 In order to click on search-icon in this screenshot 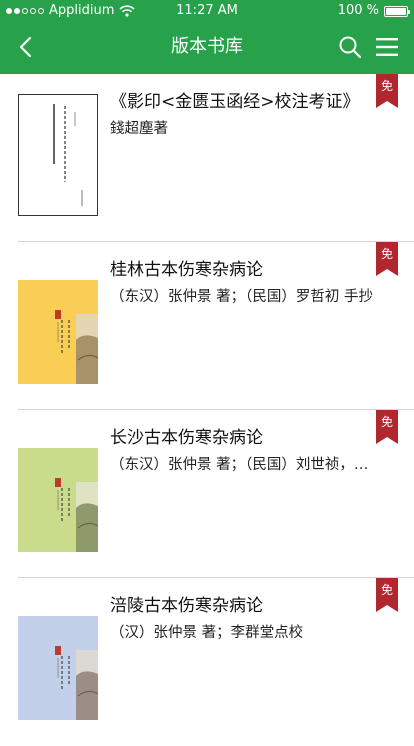, I will do `click(350, 47)`.